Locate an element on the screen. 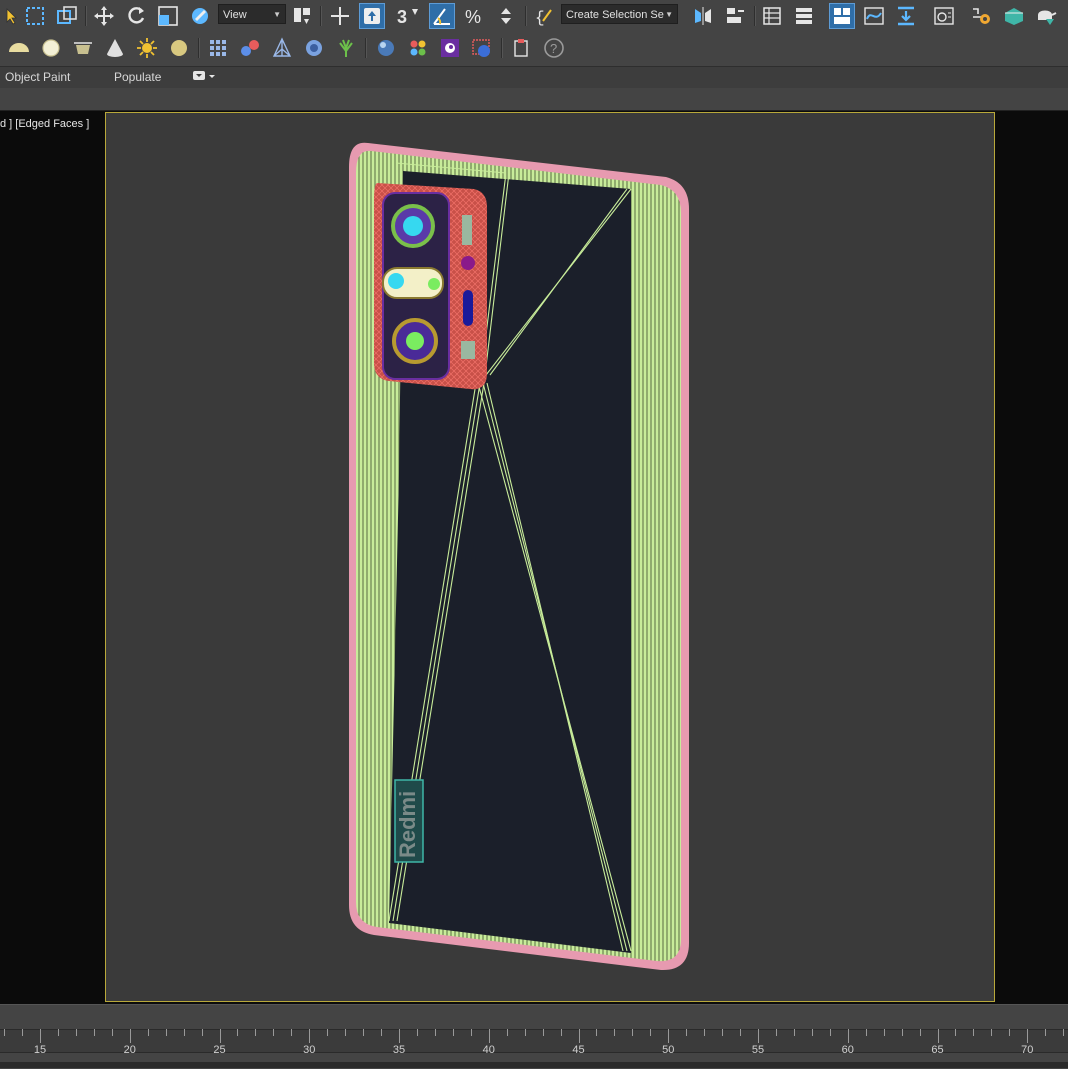  viewport-label: d ] [Edged Faces ] is located at coordinates (44, 124).